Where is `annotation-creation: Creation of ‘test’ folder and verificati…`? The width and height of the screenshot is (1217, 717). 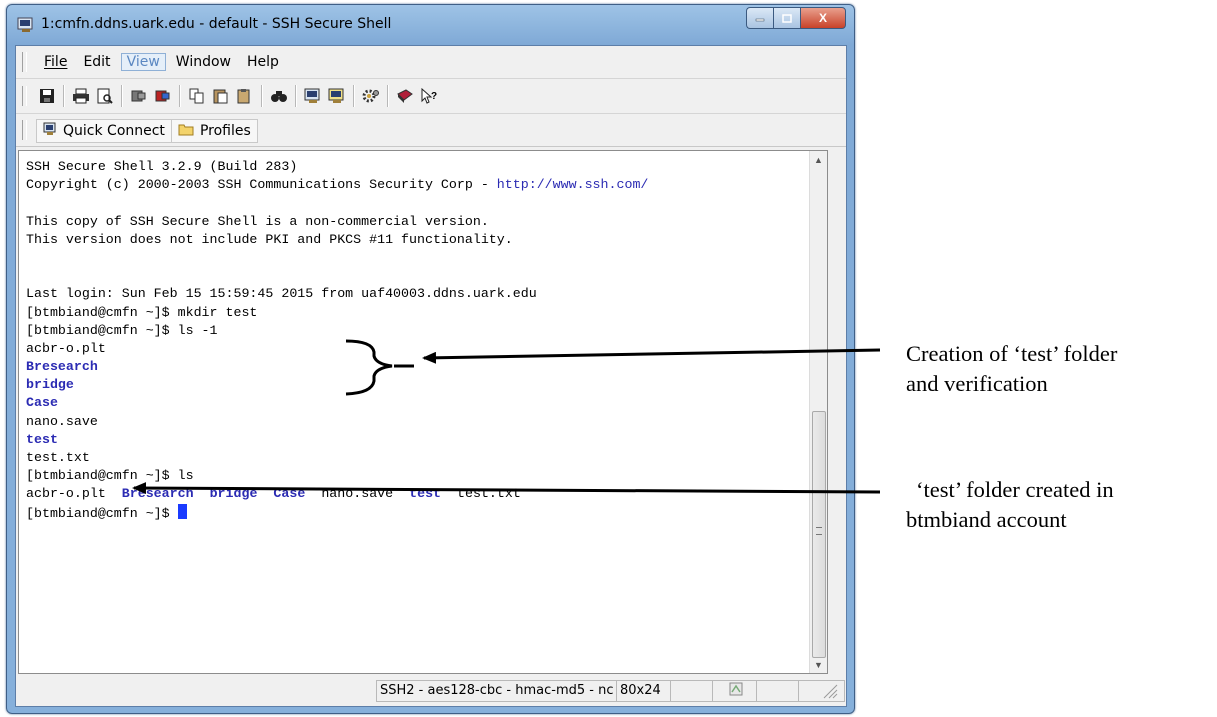 annotation-creation: Creation of ‘test’ folder and verificati… is located at coordinates (1011, 369).